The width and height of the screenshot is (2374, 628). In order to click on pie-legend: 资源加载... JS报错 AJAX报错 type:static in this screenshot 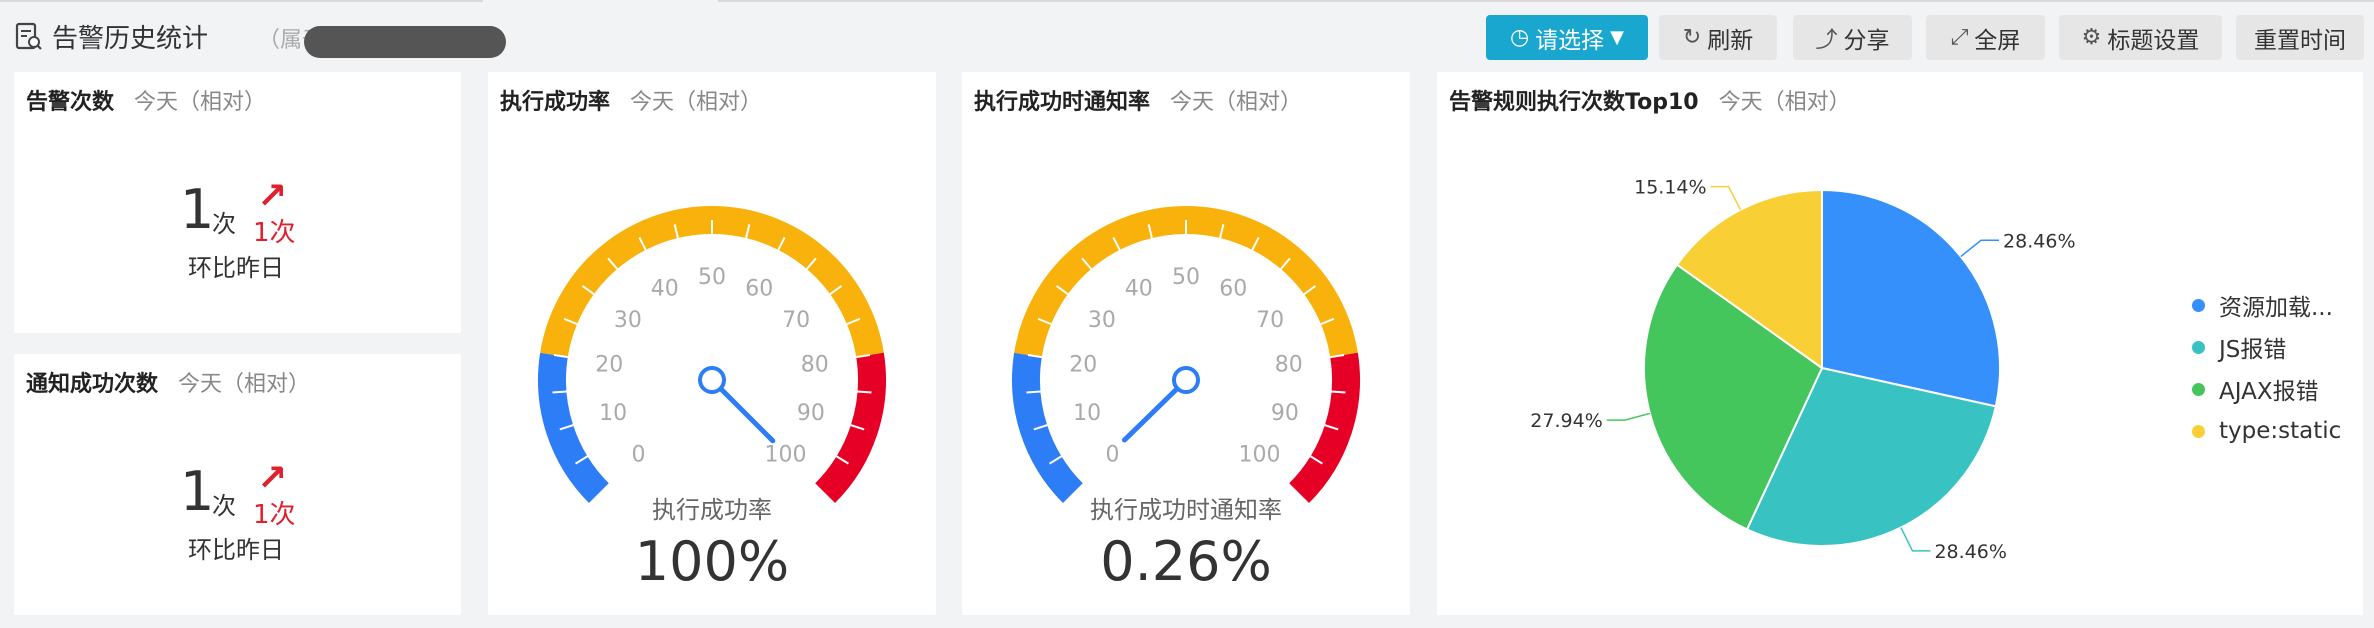, I will do `click(2266, 368)`.